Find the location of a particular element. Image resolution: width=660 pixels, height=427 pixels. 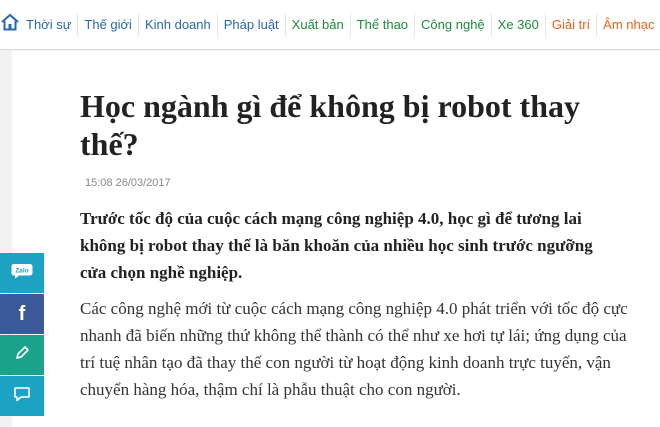

facebook-icon: f is located at coordinates (22, 314).